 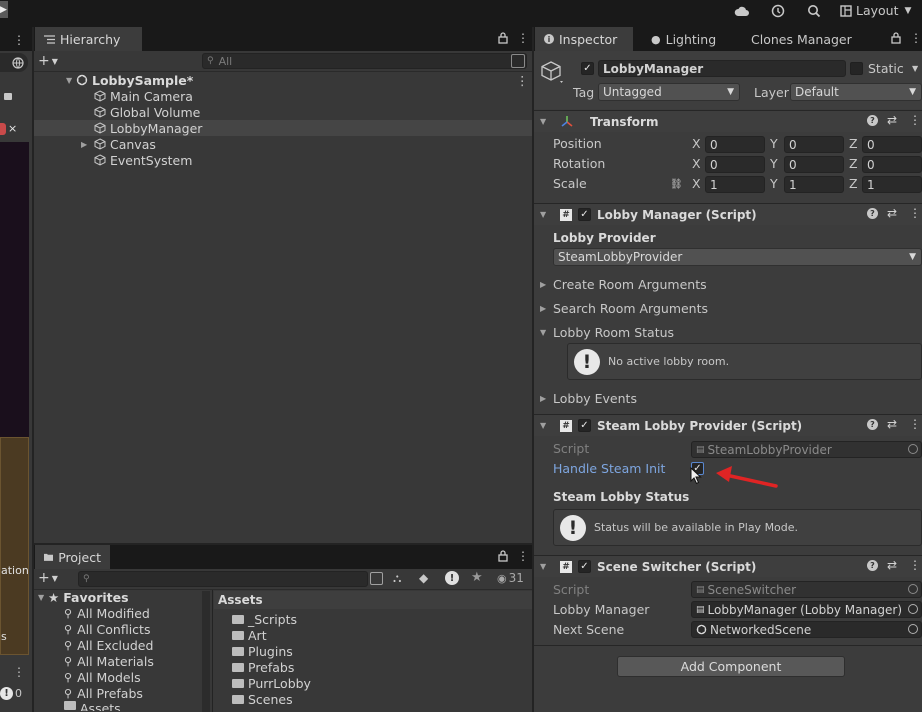 What do you see at coordinates (262, 651) in the screenshot?
I see `folder-item: Plugins` at bounding box center [262, 651].